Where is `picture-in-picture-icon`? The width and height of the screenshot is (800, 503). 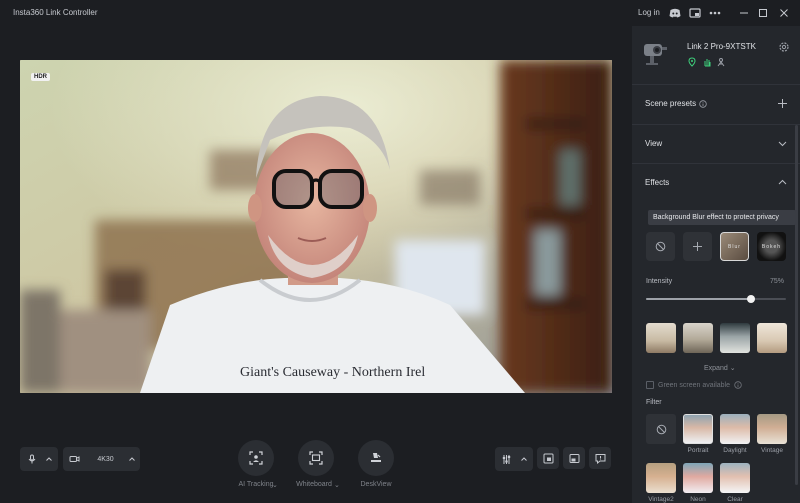
picture-in-picture-icon is located at coordinates (574, 458).